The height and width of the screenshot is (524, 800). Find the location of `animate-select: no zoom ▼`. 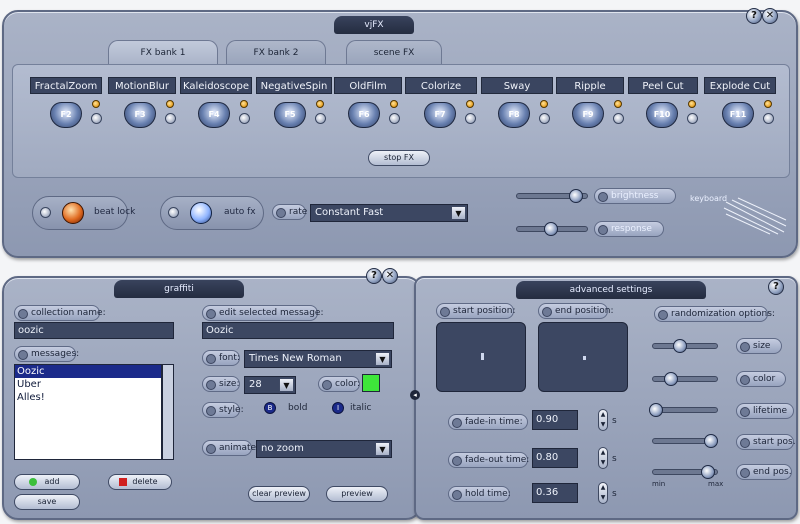

animate-select: no zoom ▼ is located at coordinates (324, 449).